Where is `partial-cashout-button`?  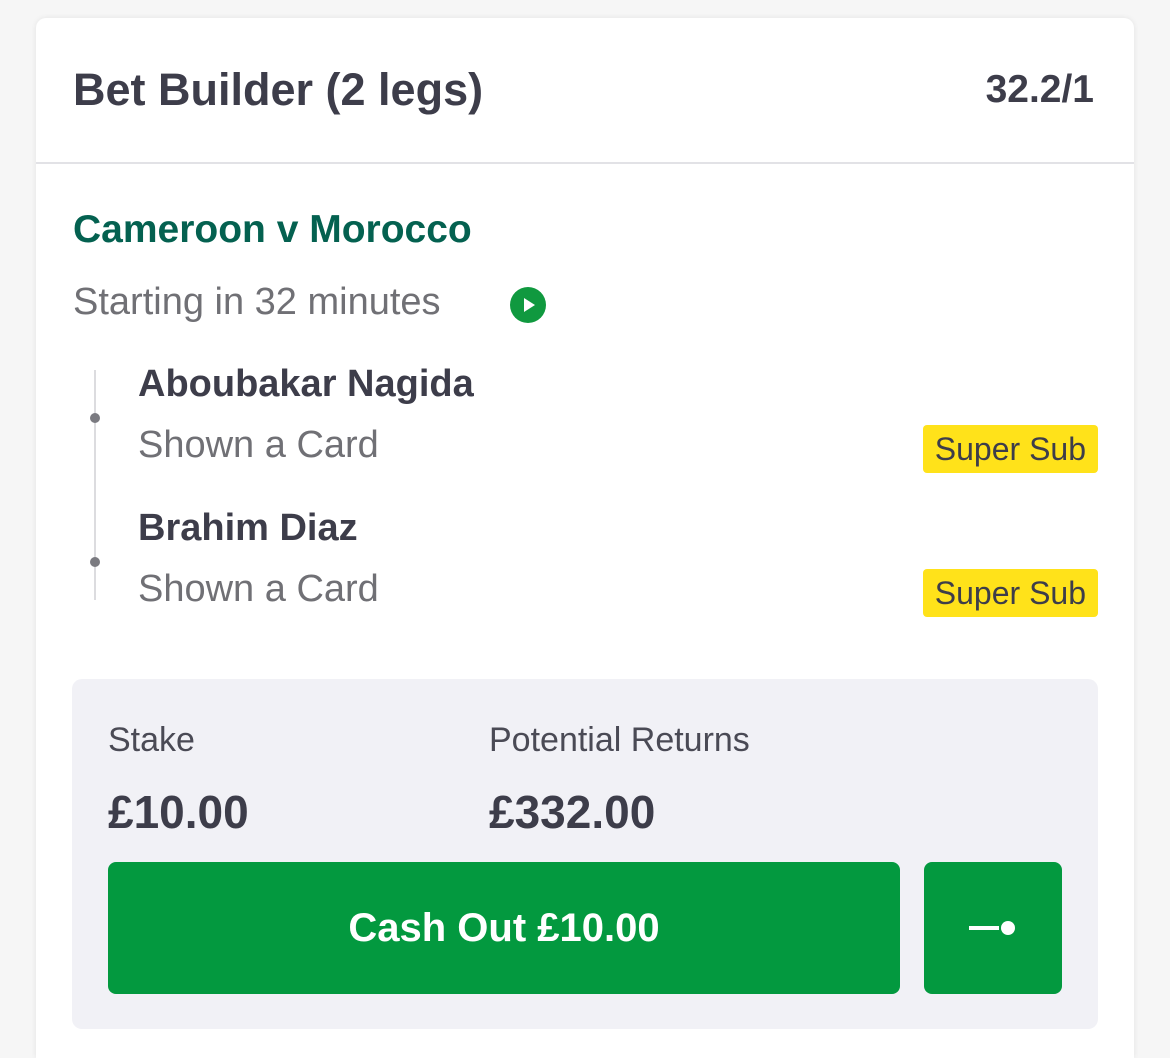 partial-cashout-button is located at coordinates (993, 928).